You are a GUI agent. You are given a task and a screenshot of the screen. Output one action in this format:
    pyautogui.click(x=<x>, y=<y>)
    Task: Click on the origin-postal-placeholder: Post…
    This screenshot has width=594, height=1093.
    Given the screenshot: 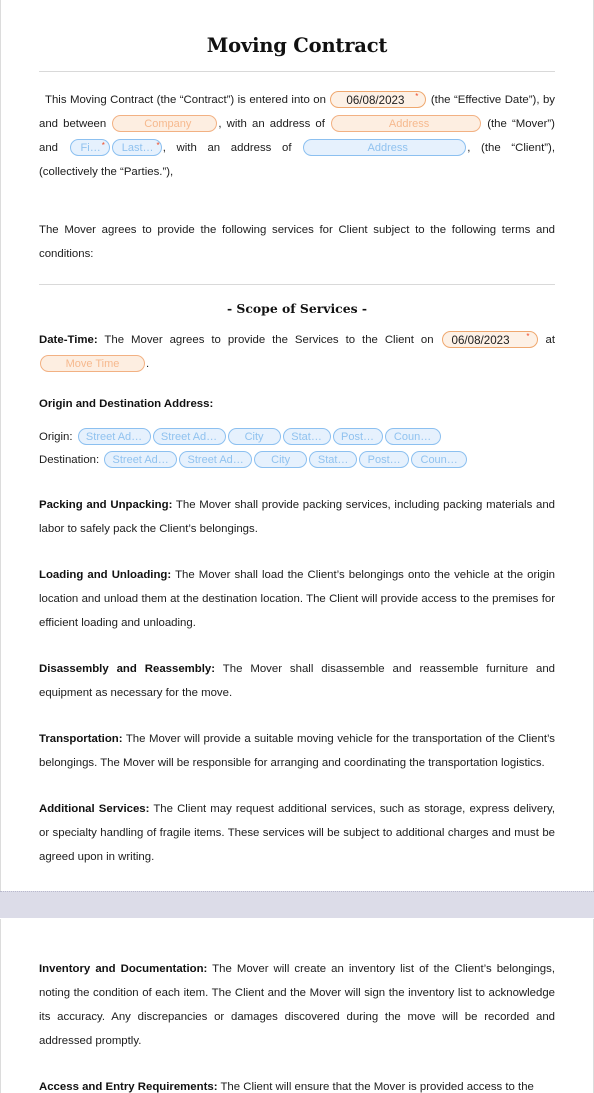 What is the action you would take?
    pyautogui.click(x=358, y=437)
    